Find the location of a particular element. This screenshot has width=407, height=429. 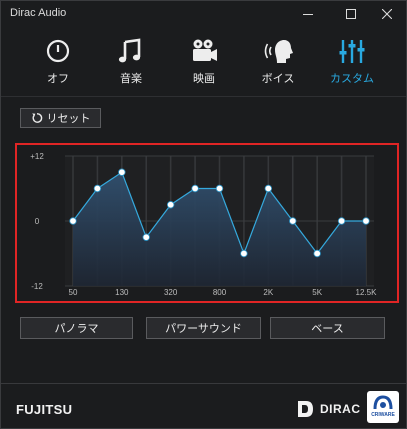

tab-label: 音楽 is located at coordinates (131, 78).